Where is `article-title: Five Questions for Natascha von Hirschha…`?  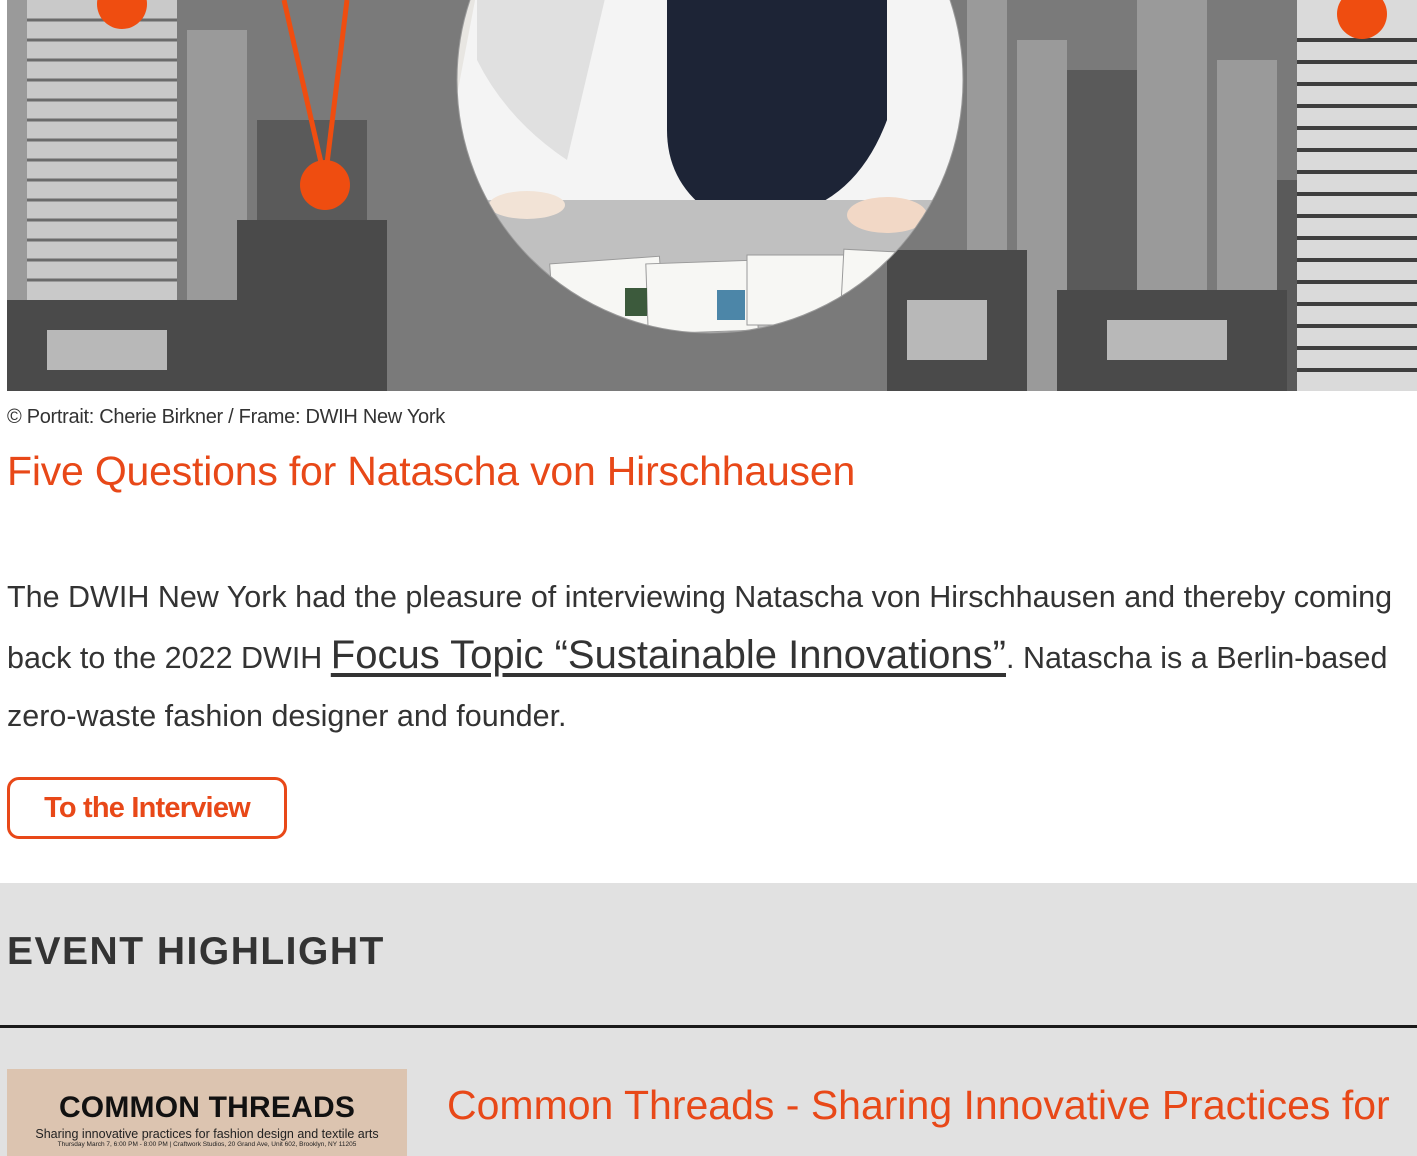 article-title: Five Questions for Natascha von Hirschha… is located at coordinates (431, 471).